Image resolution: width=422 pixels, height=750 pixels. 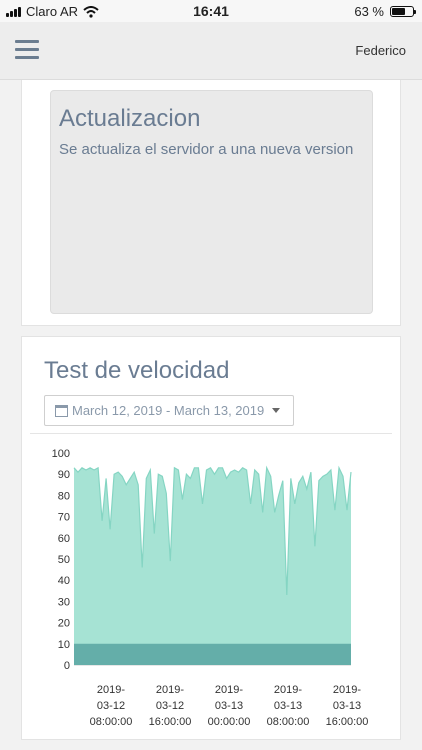 What do you see at coordinates (64, 624) in the screenshot?
I see `y-tick-label: 20` at bounding box center [64, 624].